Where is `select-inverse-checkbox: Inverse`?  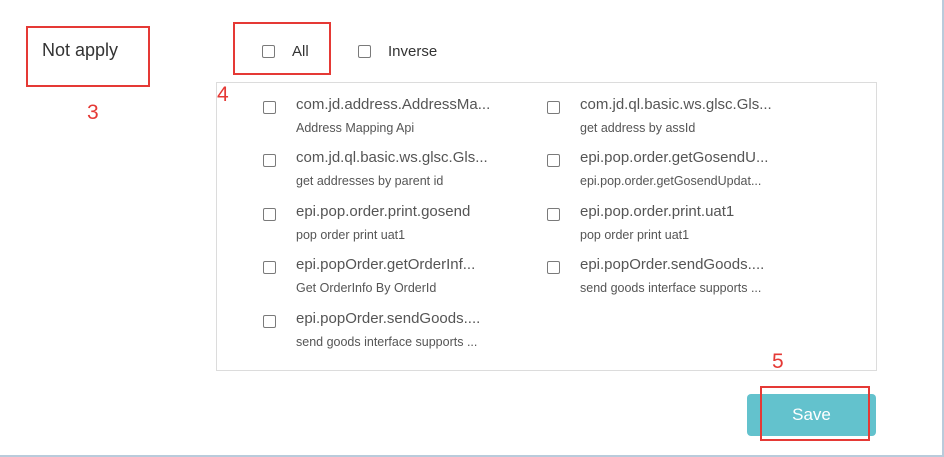 select-inverse-checkbox: Inverse is located at coordinates (397, 51).